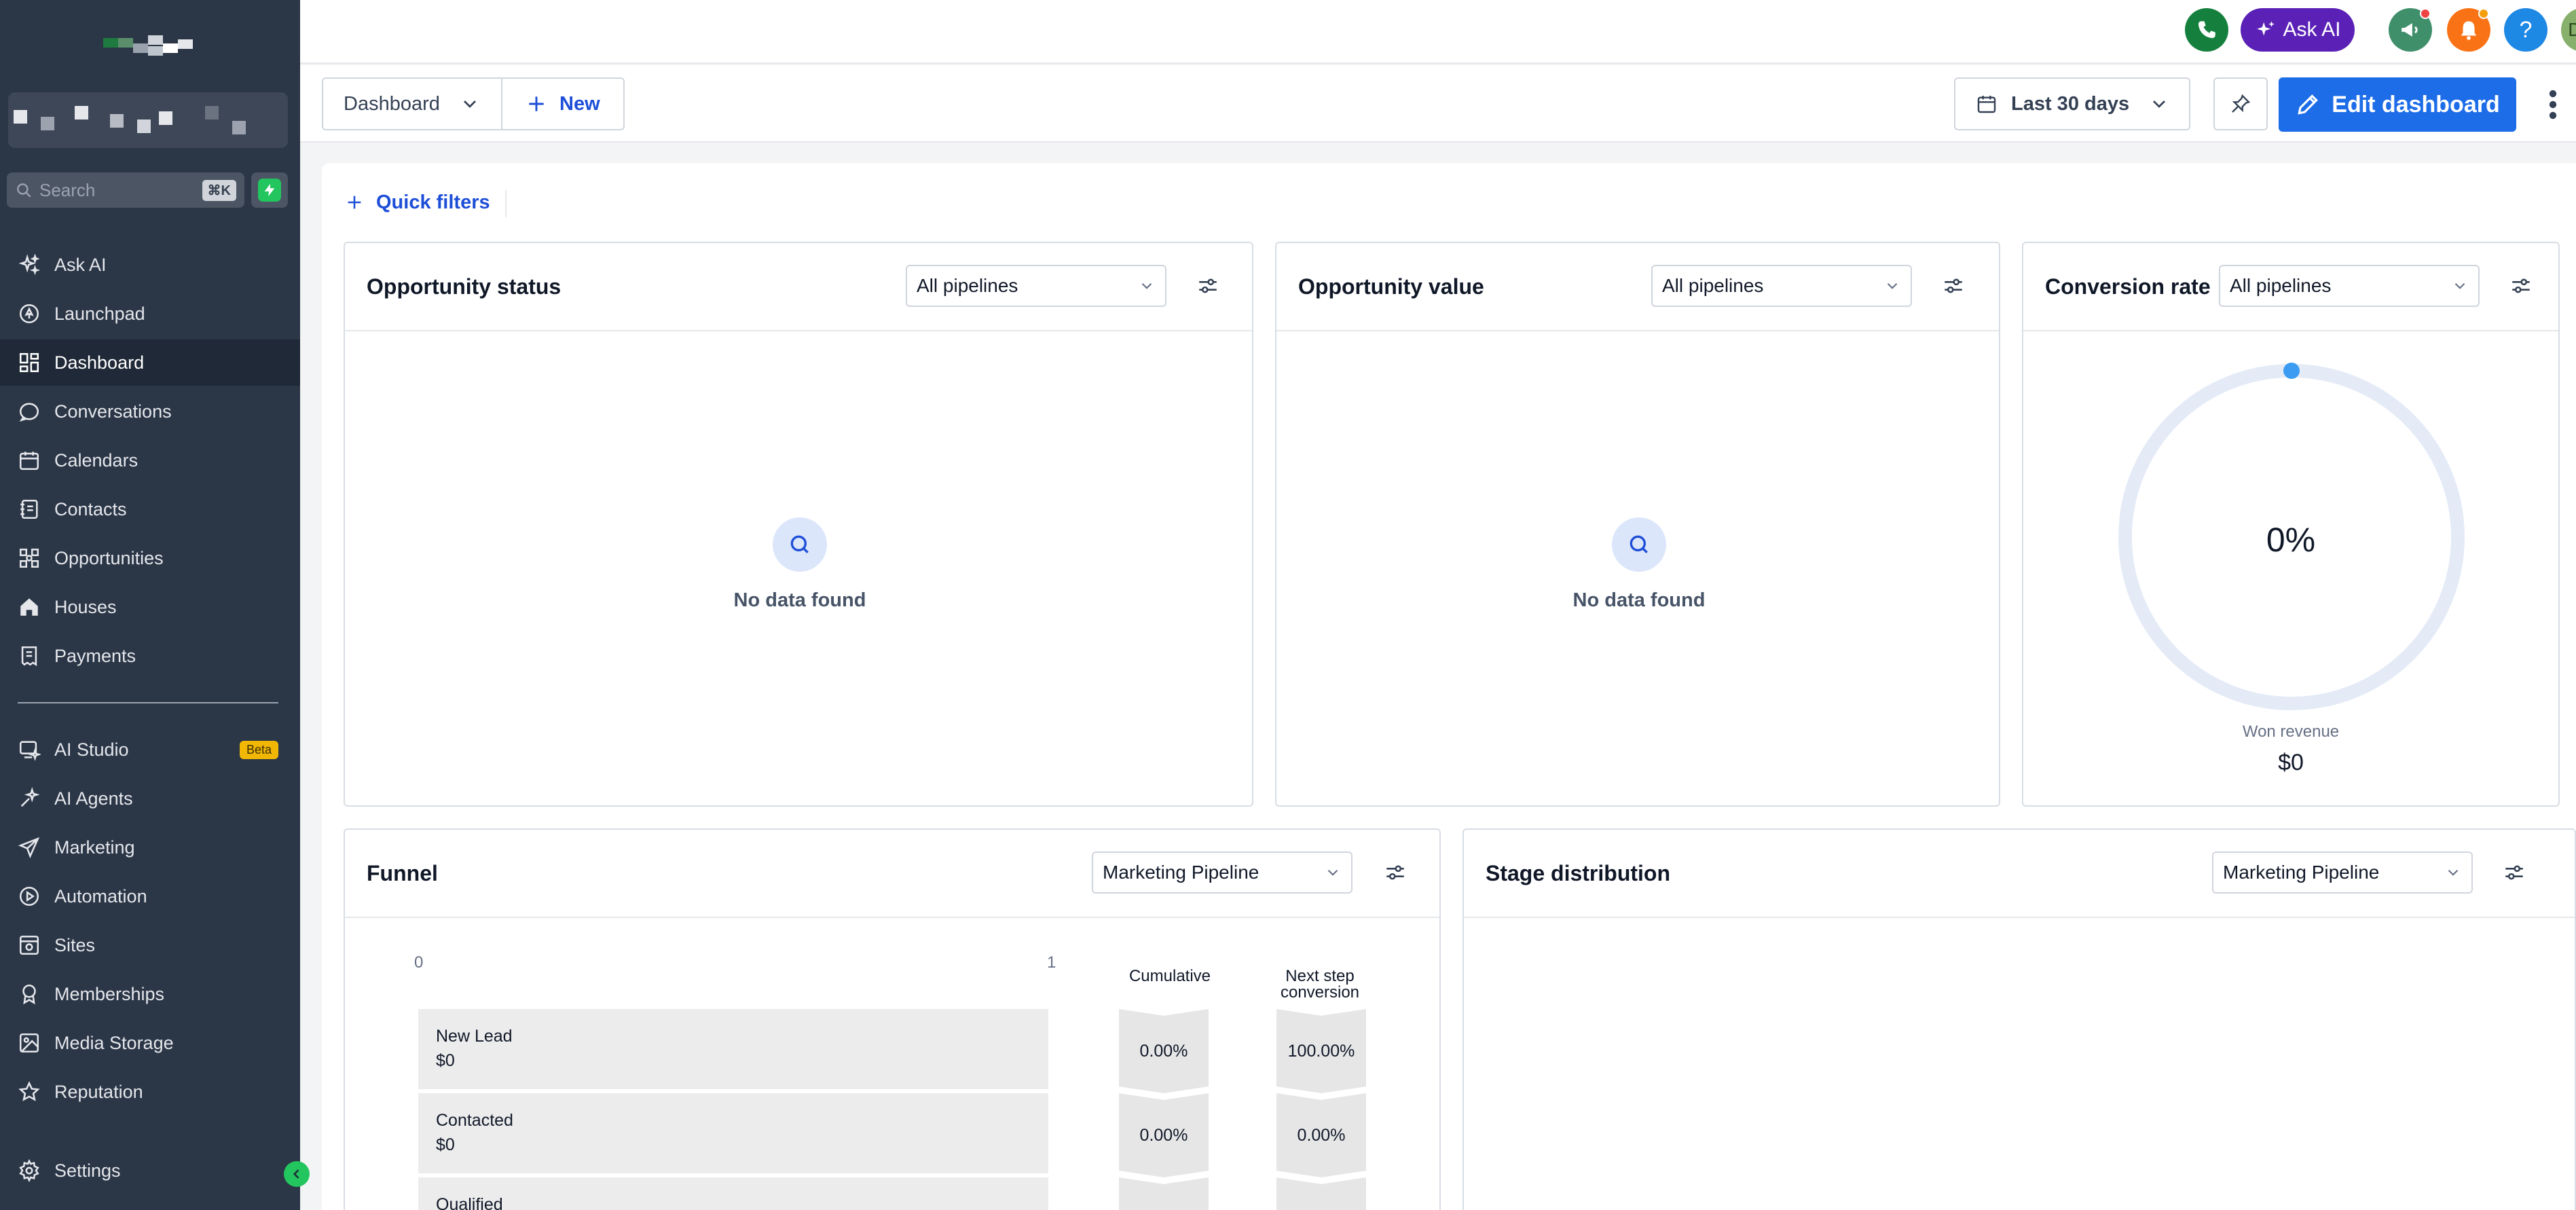 Image resolution: width=2576 pixels, height=1210 pixels. I want to click on search-icon, so click(24, 190).